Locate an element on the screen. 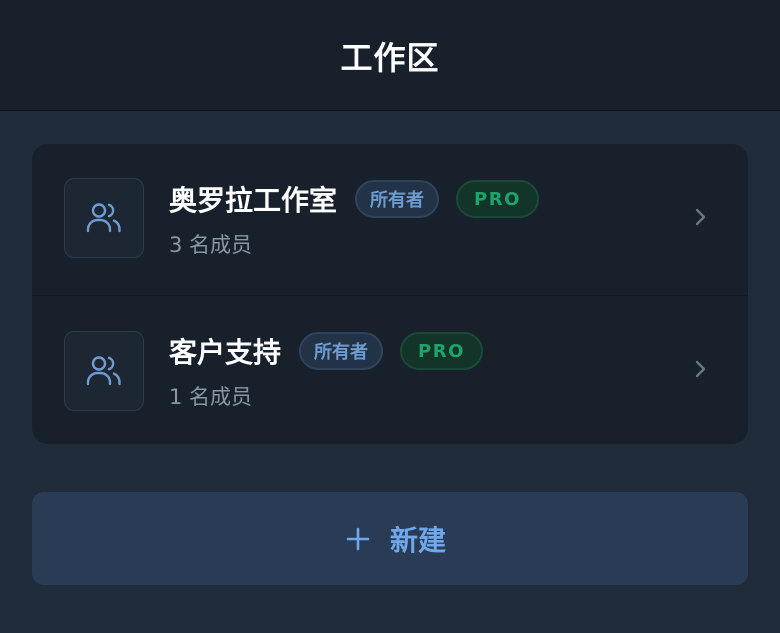 Image resolution: width=780 pixels, height=633 pixels. new-button-label: 新建 is located at coordinates (417, 540).